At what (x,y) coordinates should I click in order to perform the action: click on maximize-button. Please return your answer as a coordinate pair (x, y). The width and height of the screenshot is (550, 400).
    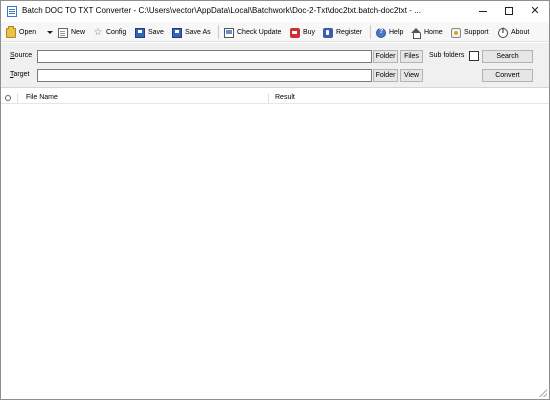
    Looking at the image, I should click on (509, 11).